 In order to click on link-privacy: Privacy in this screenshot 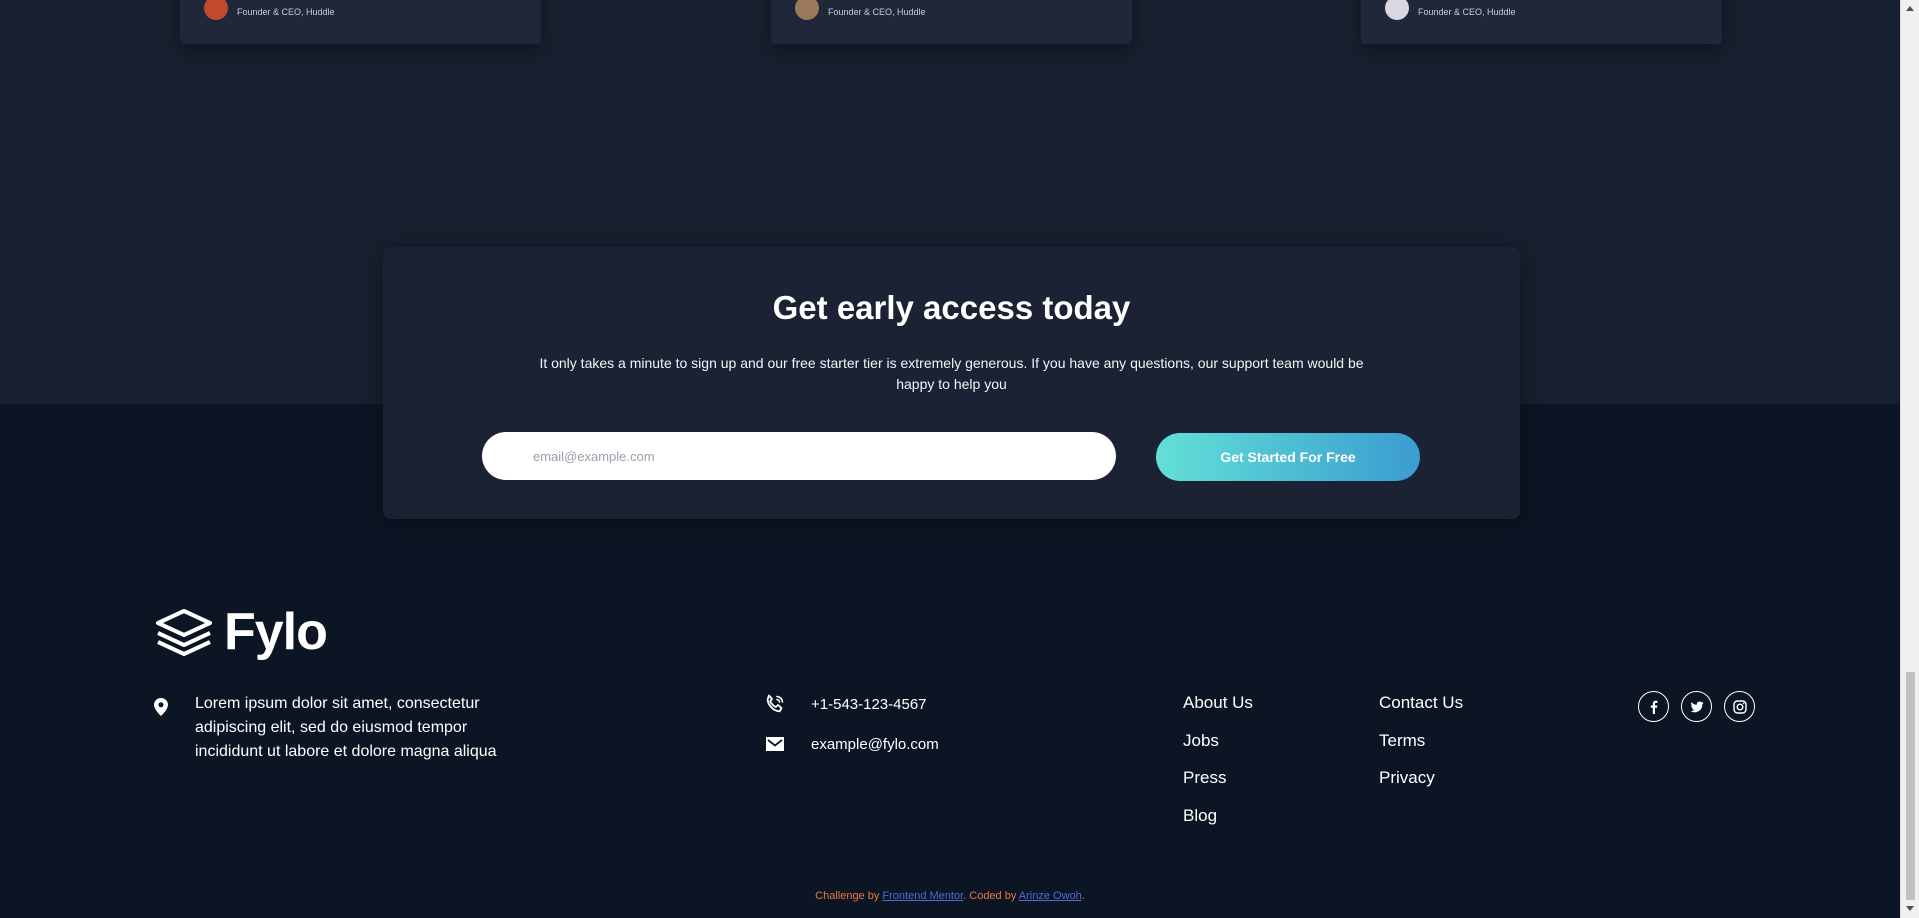, I will do `click(1407, 778)`.